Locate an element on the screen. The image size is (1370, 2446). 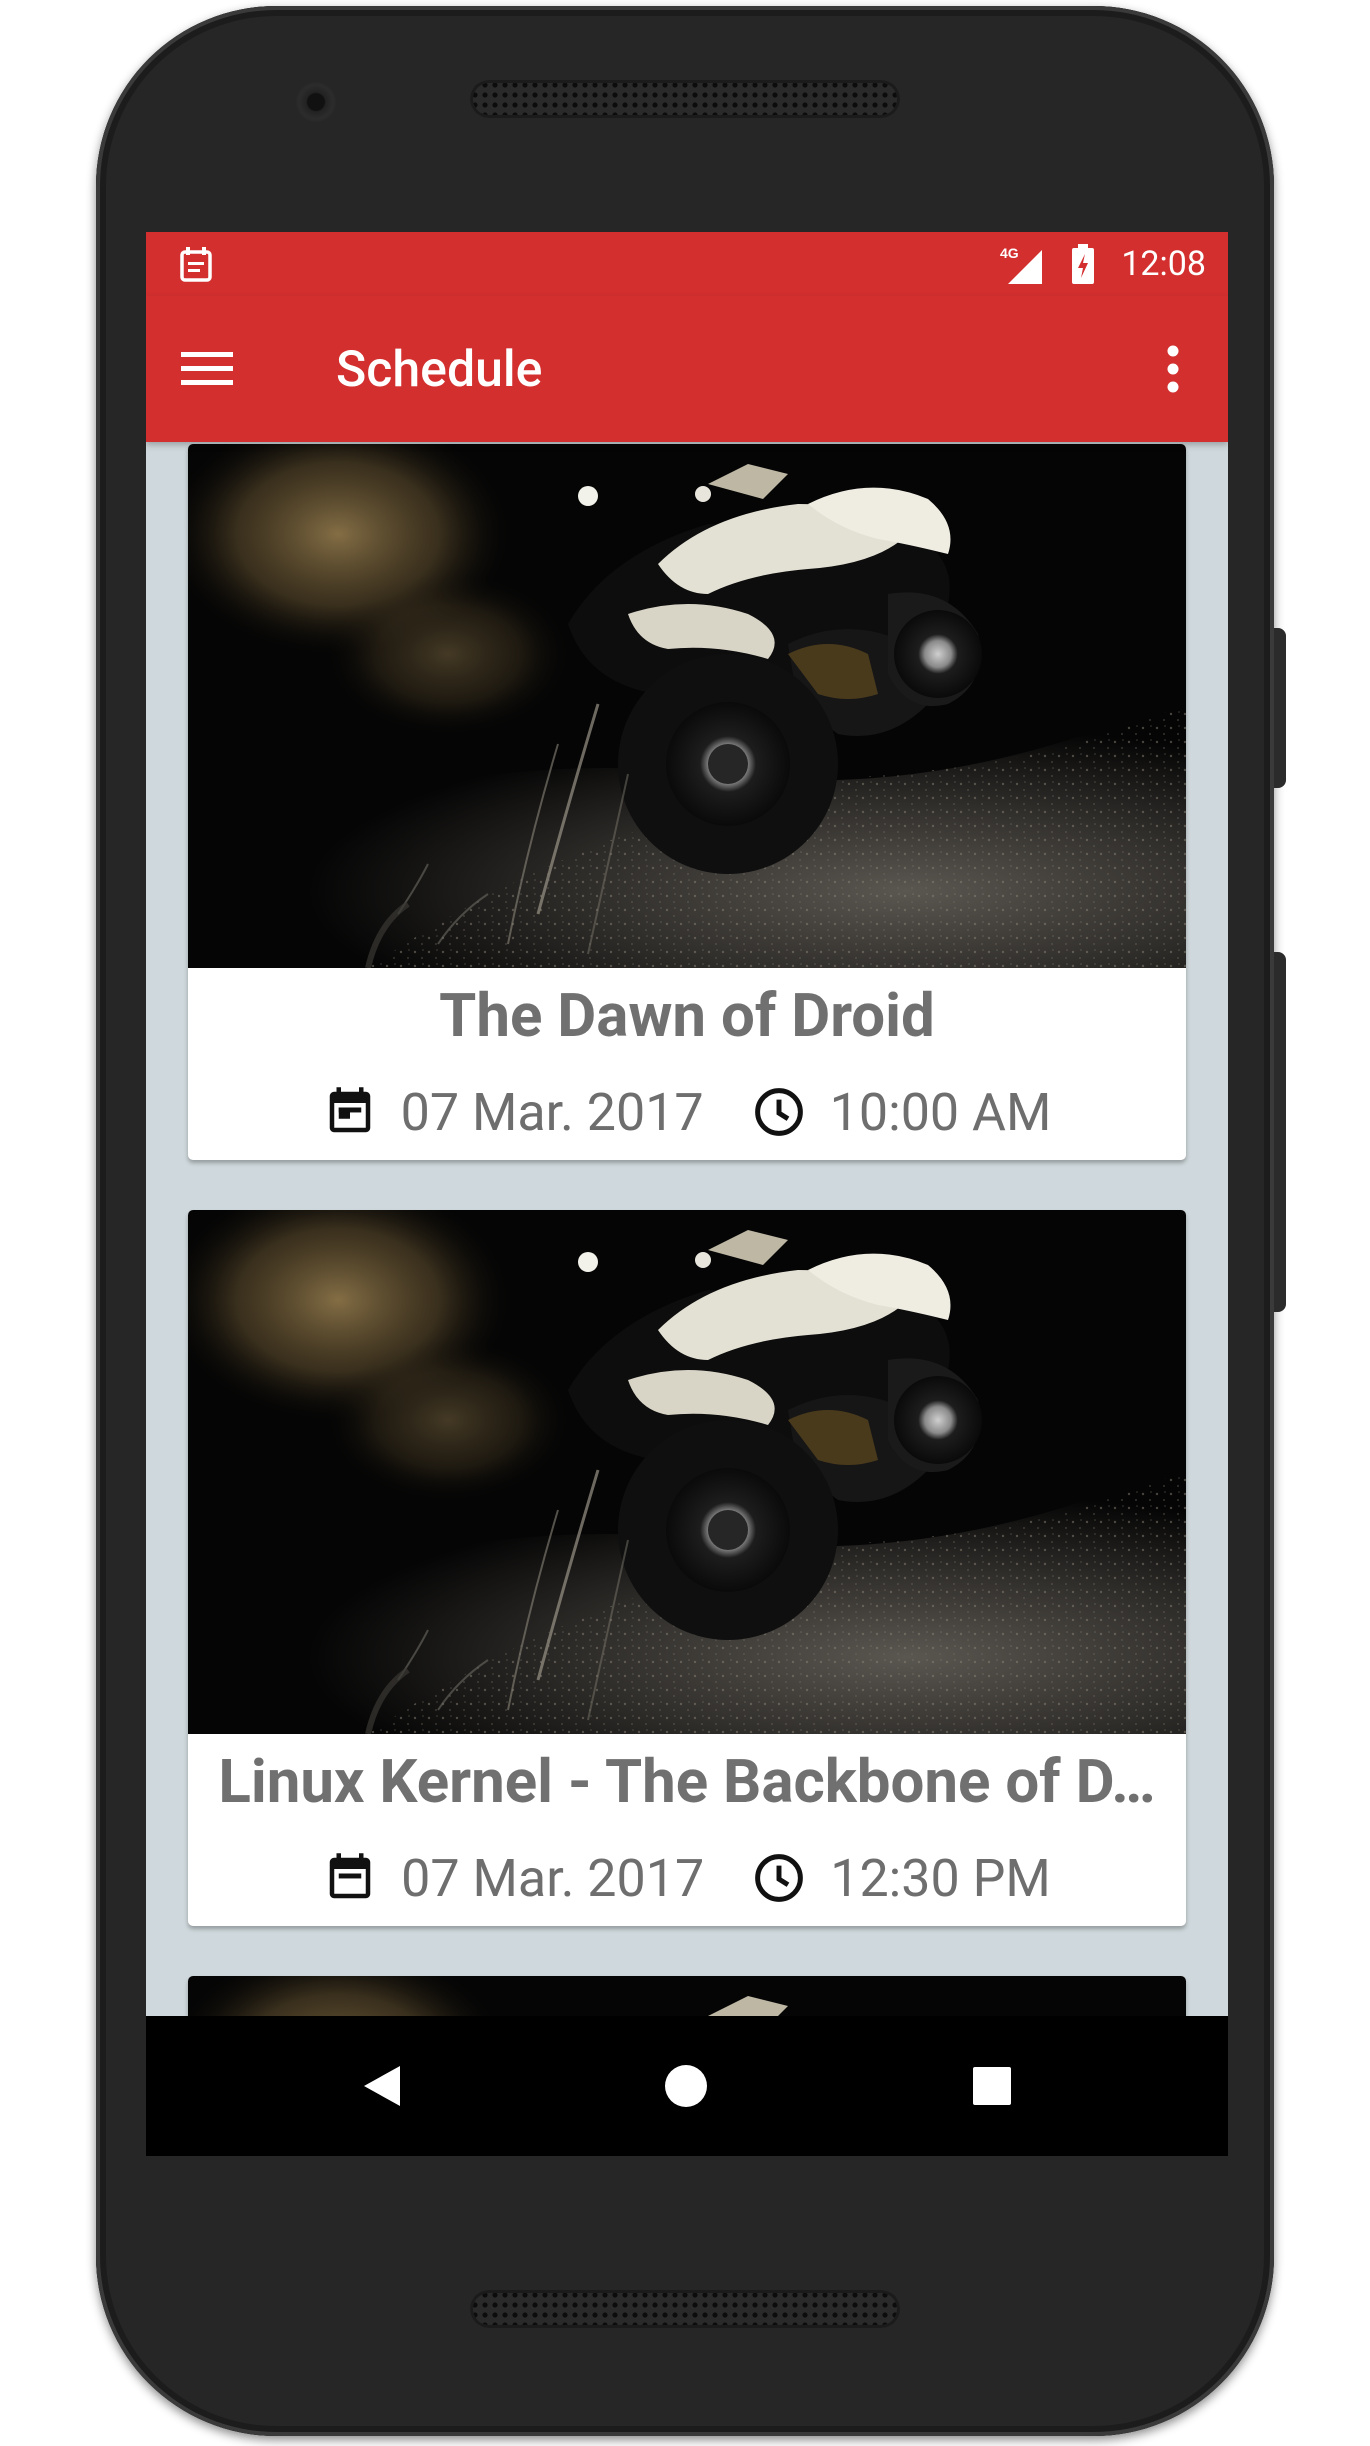
network-type-label: 4G is located at coordinates (1009, 253).